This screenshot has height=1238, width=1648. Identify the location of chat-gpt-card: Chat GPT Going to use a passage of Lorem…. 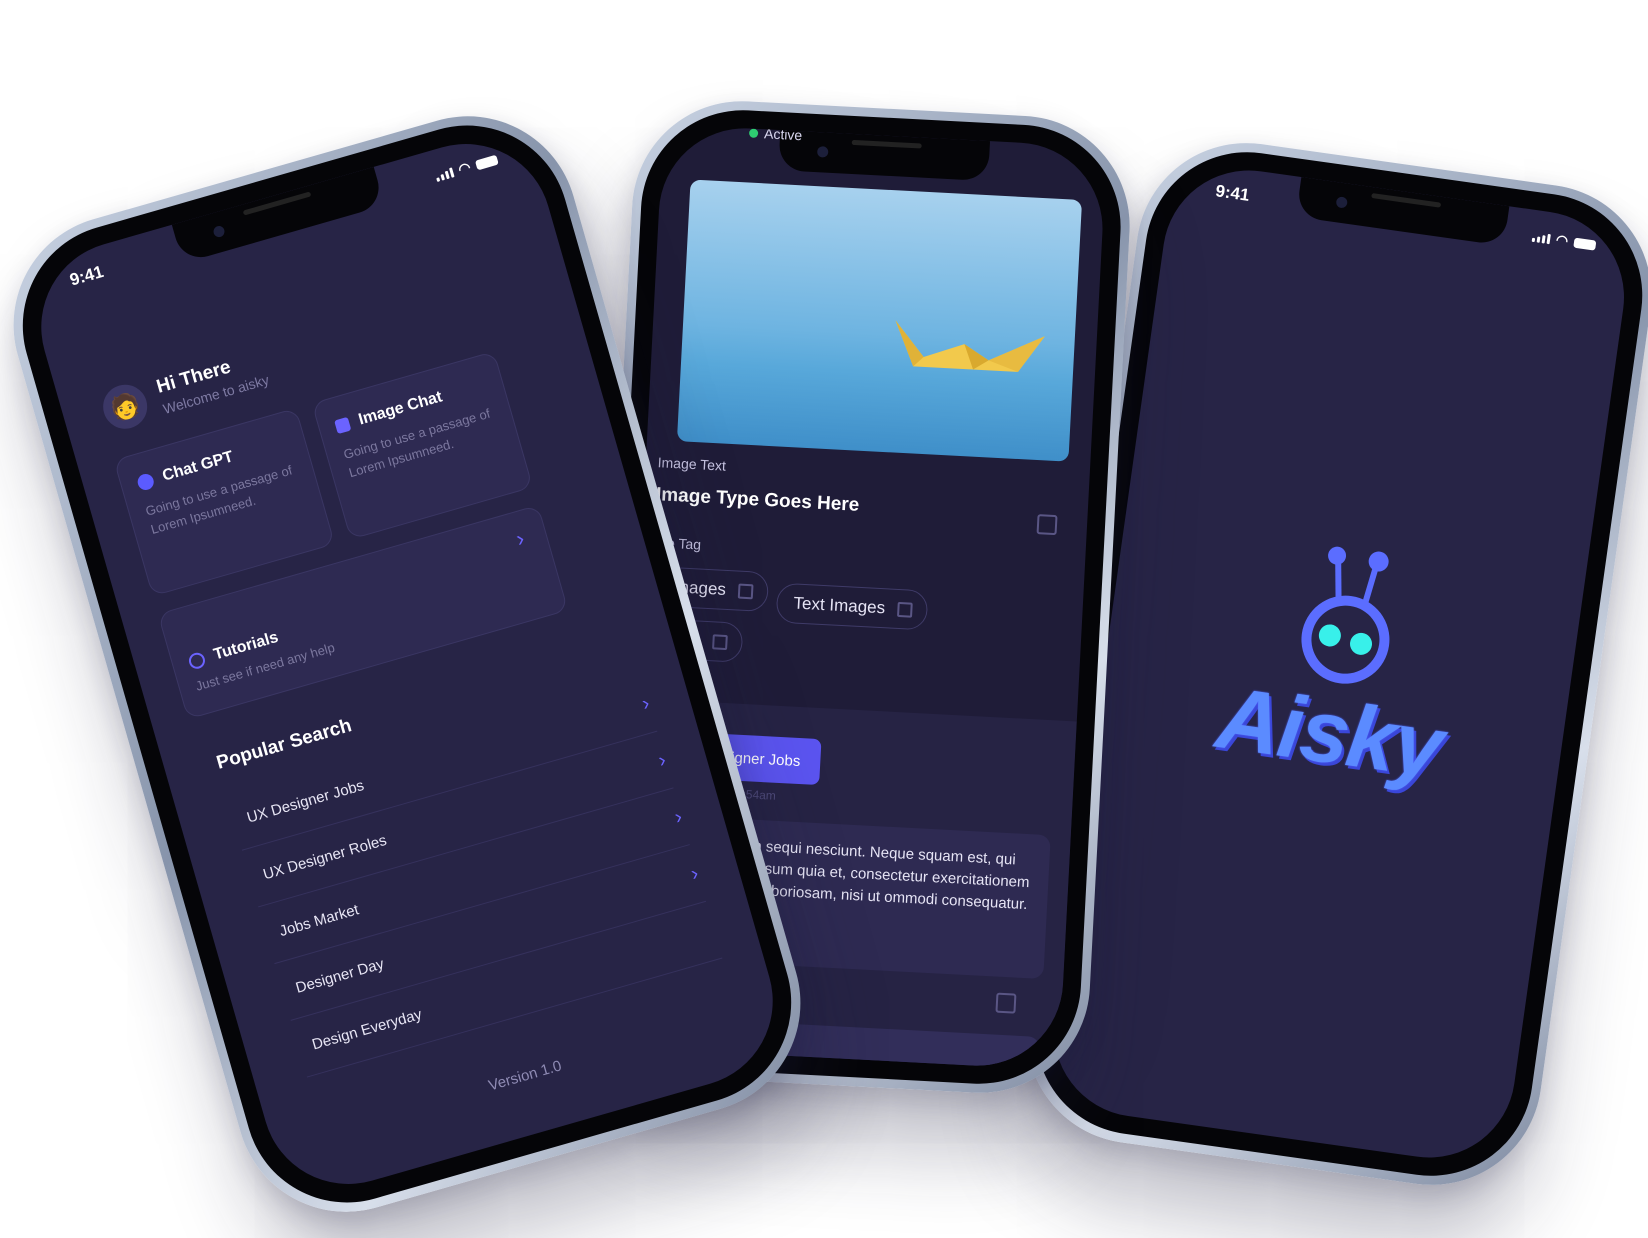
(224, 502).